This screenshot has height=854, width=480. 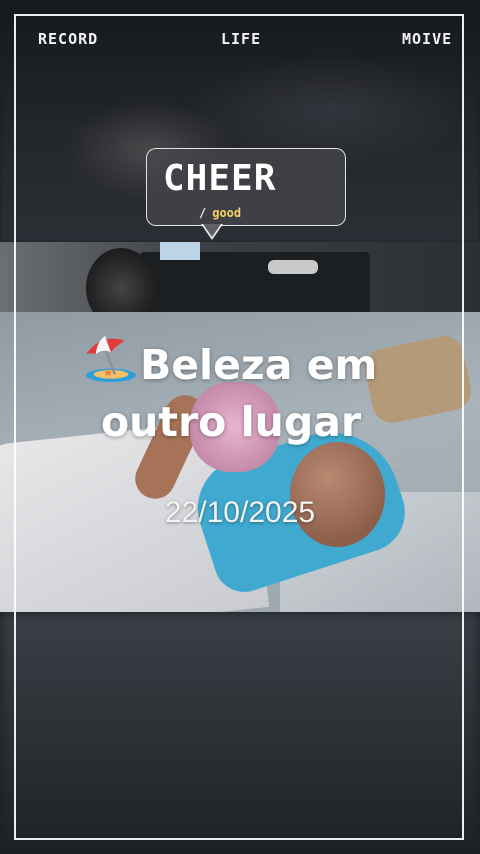 What do you see at coordinates (252, 392) in the screenshot?
I see `headline: Beleza em outro lugar` at bounding box center [252, 392].